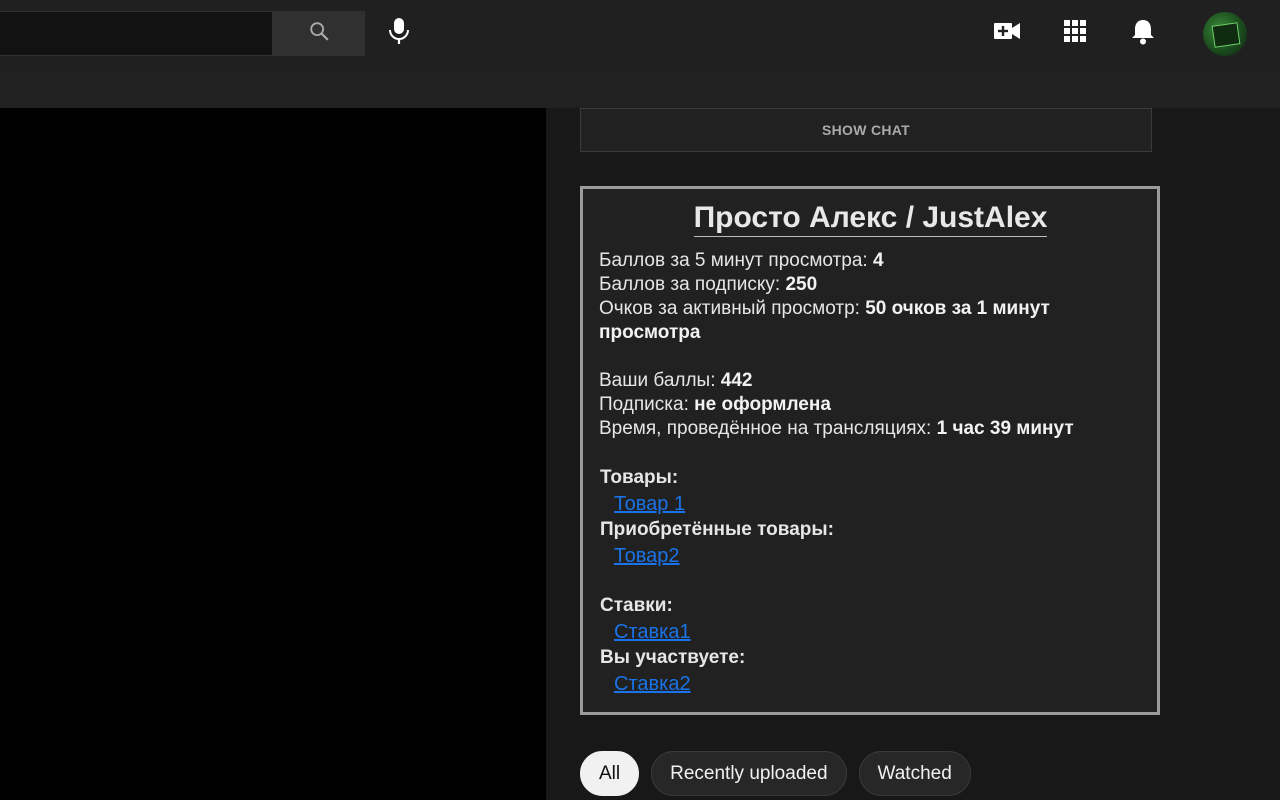 This screenshot has height=800, width=1280. Describe the element at coordinates (708, 284) in the screenshot. I see `points-per-subscription-row: Баллов за подписку: 250` at that location.